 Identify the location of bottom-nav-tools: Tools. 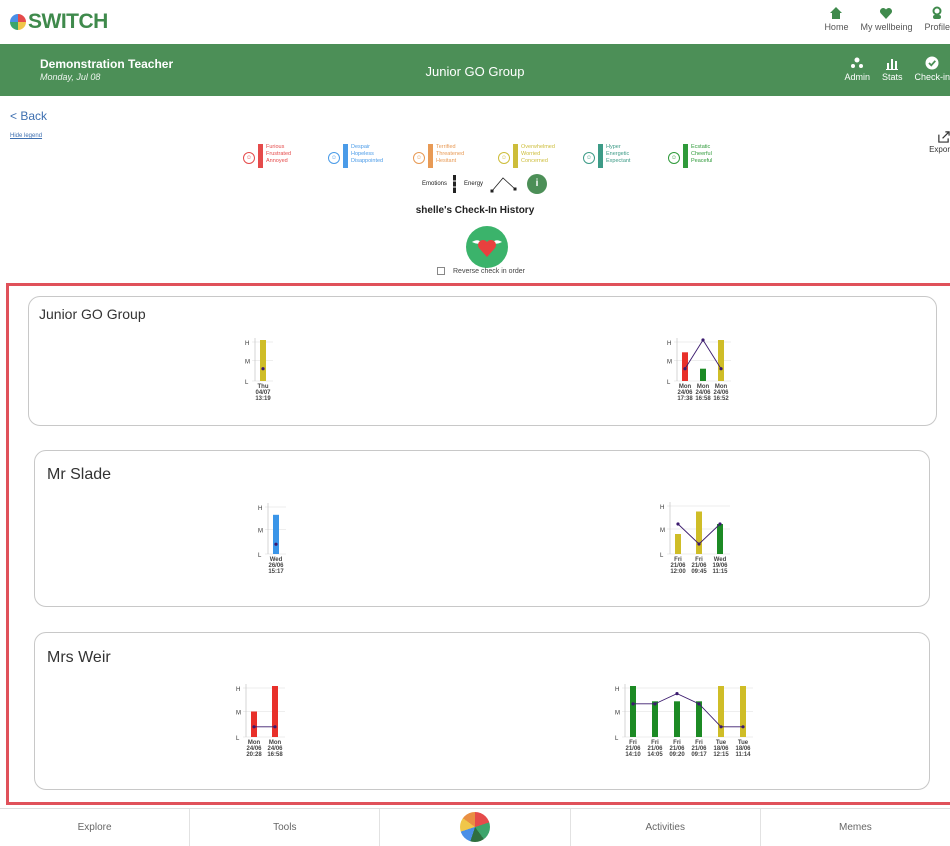
(285, 827).